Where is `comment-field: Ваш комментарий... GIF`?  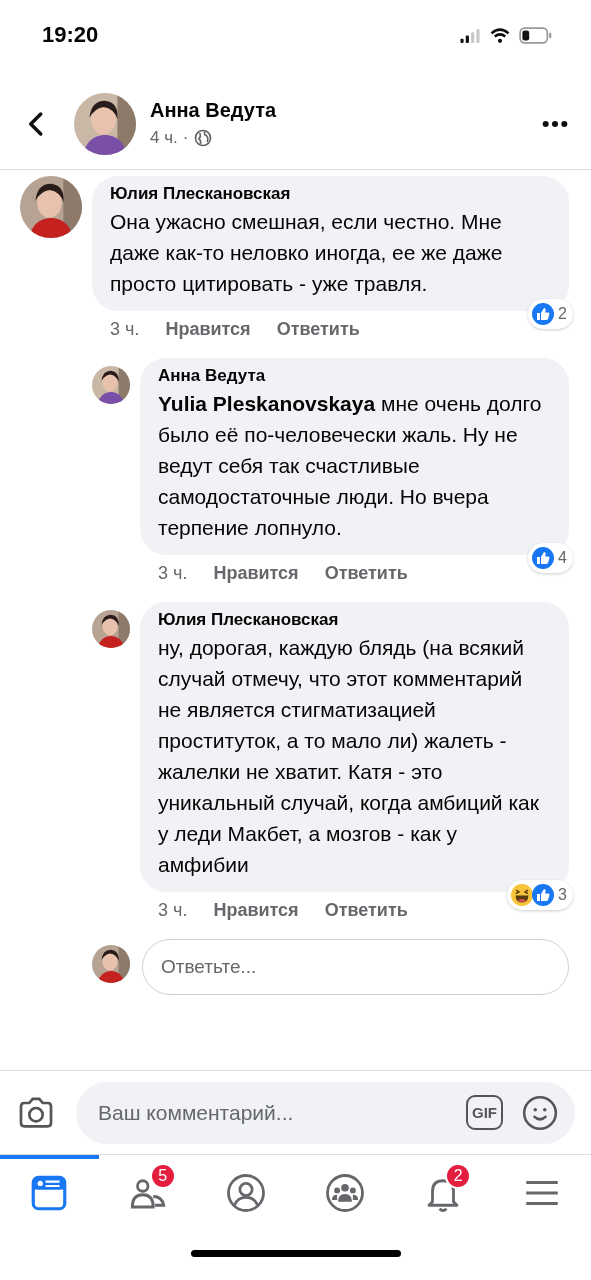
comment-field: Ваш комментарий... GIF is located at coordinates (325, 1112).